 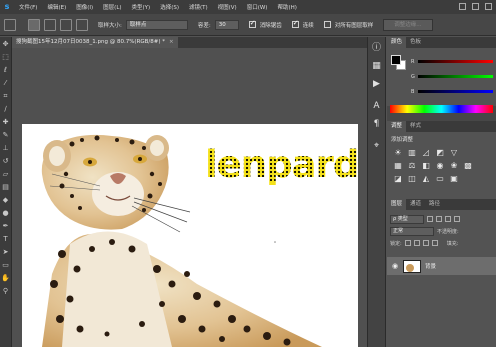 What do you see at coordinates (257, 7) in the screenshot?
I see `menu-window: 窗口(W)` at bounding box center [257, 7].